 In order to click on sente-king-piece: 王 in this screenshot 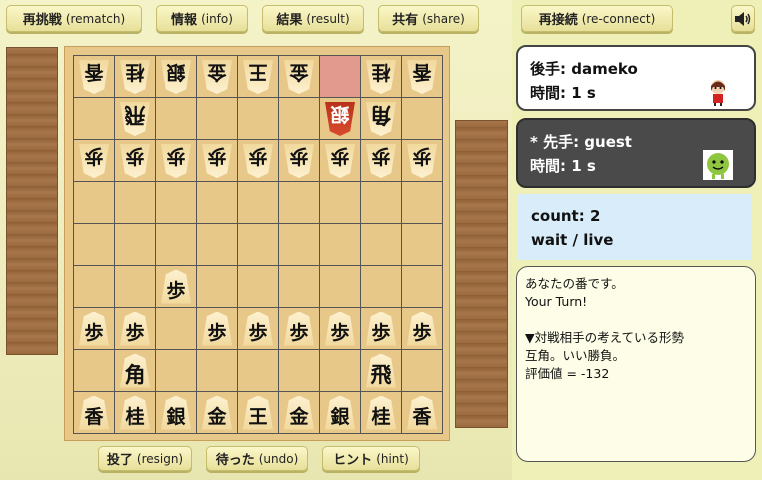, I will do `click(258, 412)`.